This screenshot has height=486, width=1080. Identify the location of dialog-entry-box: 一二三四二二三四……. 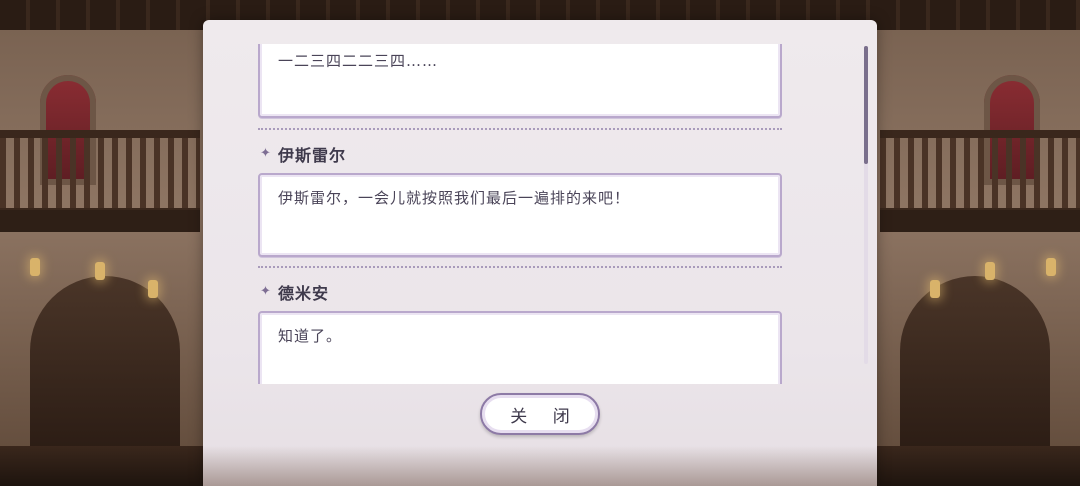
(520, 81).